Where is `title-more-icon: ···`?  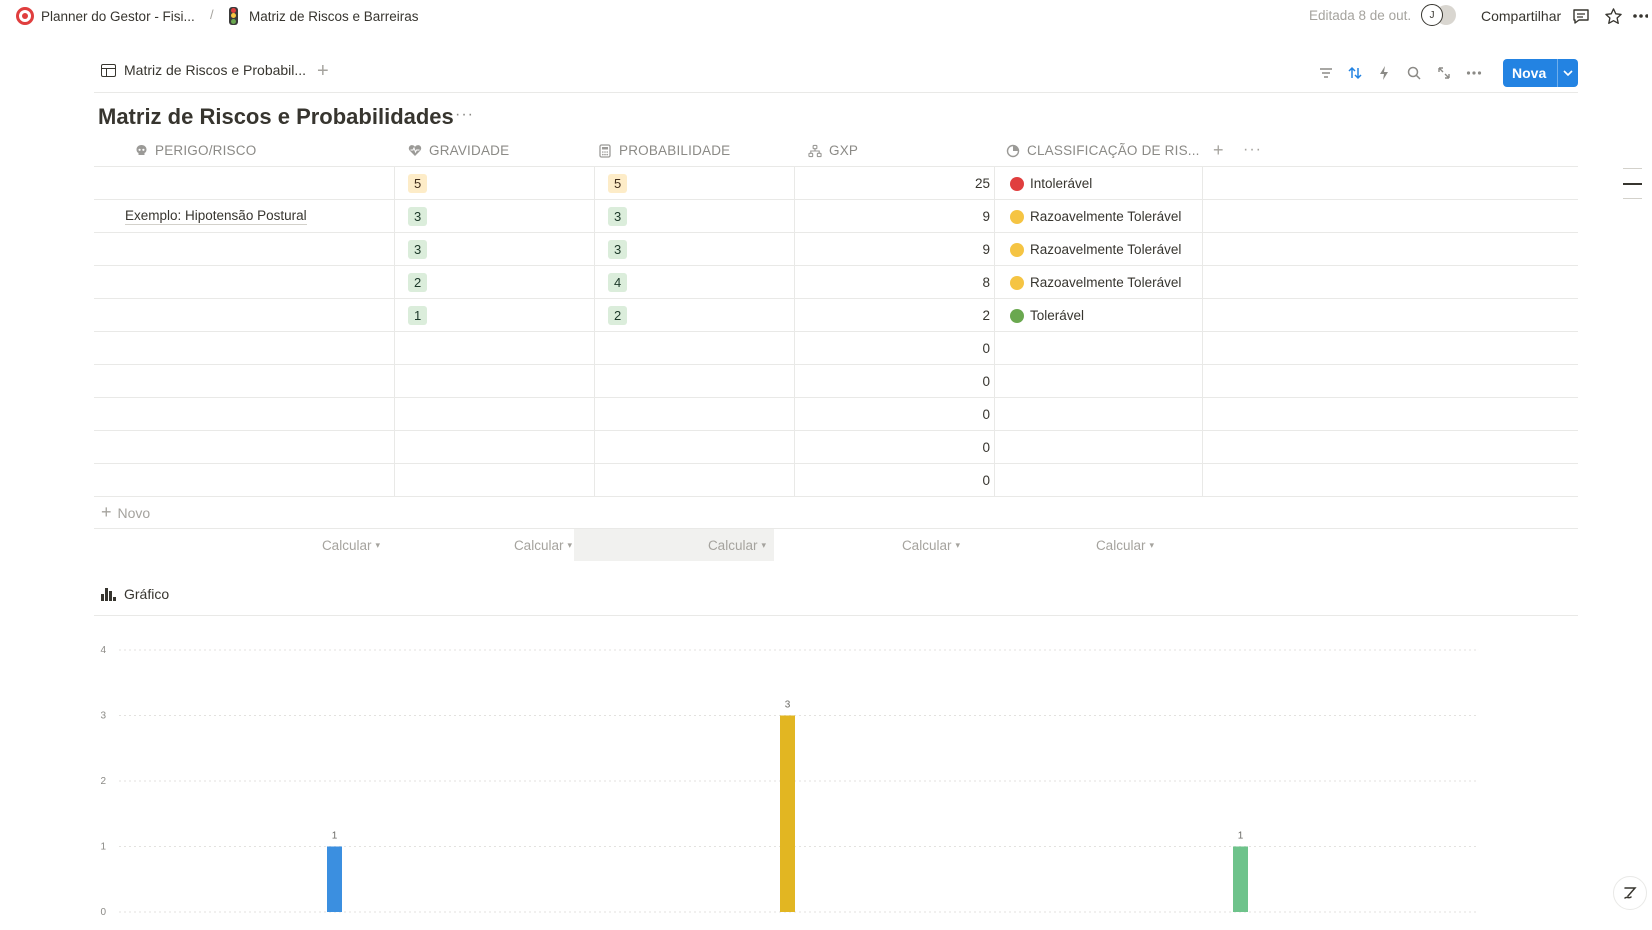 title-more-icon: ··· is located at coordinates (464, 115).